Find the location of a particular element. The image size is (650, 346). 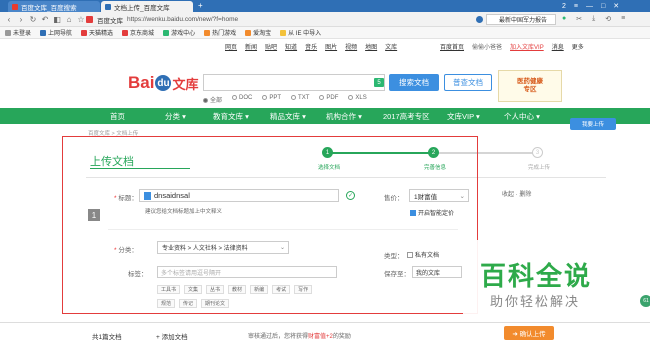

filter-radio: PPT is located at coordinates (271, 99).